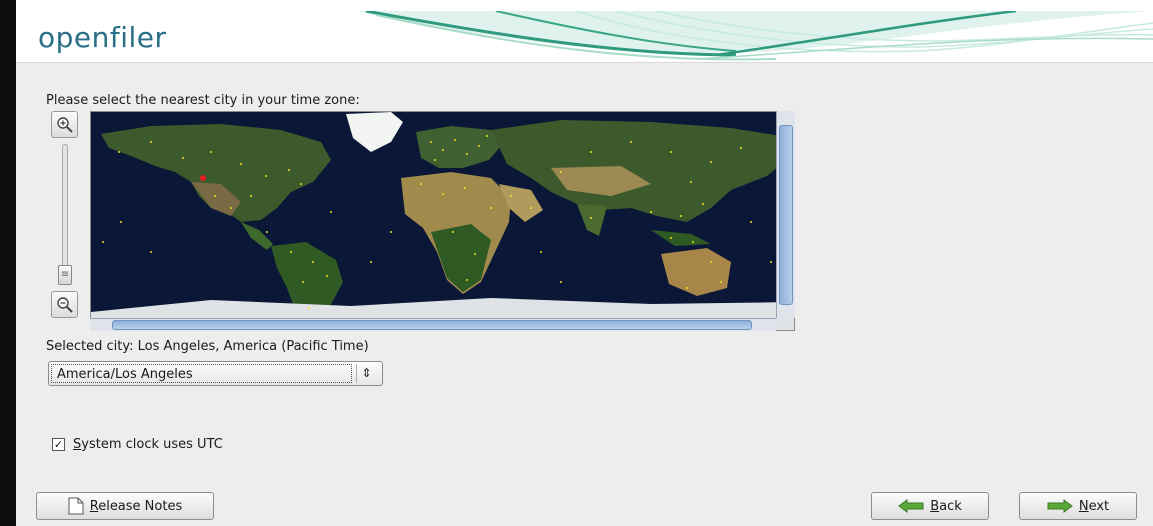 This screenshot has width=1153, height=526. I want to click on release-notes-button: Release Notes, so click(125, 506).